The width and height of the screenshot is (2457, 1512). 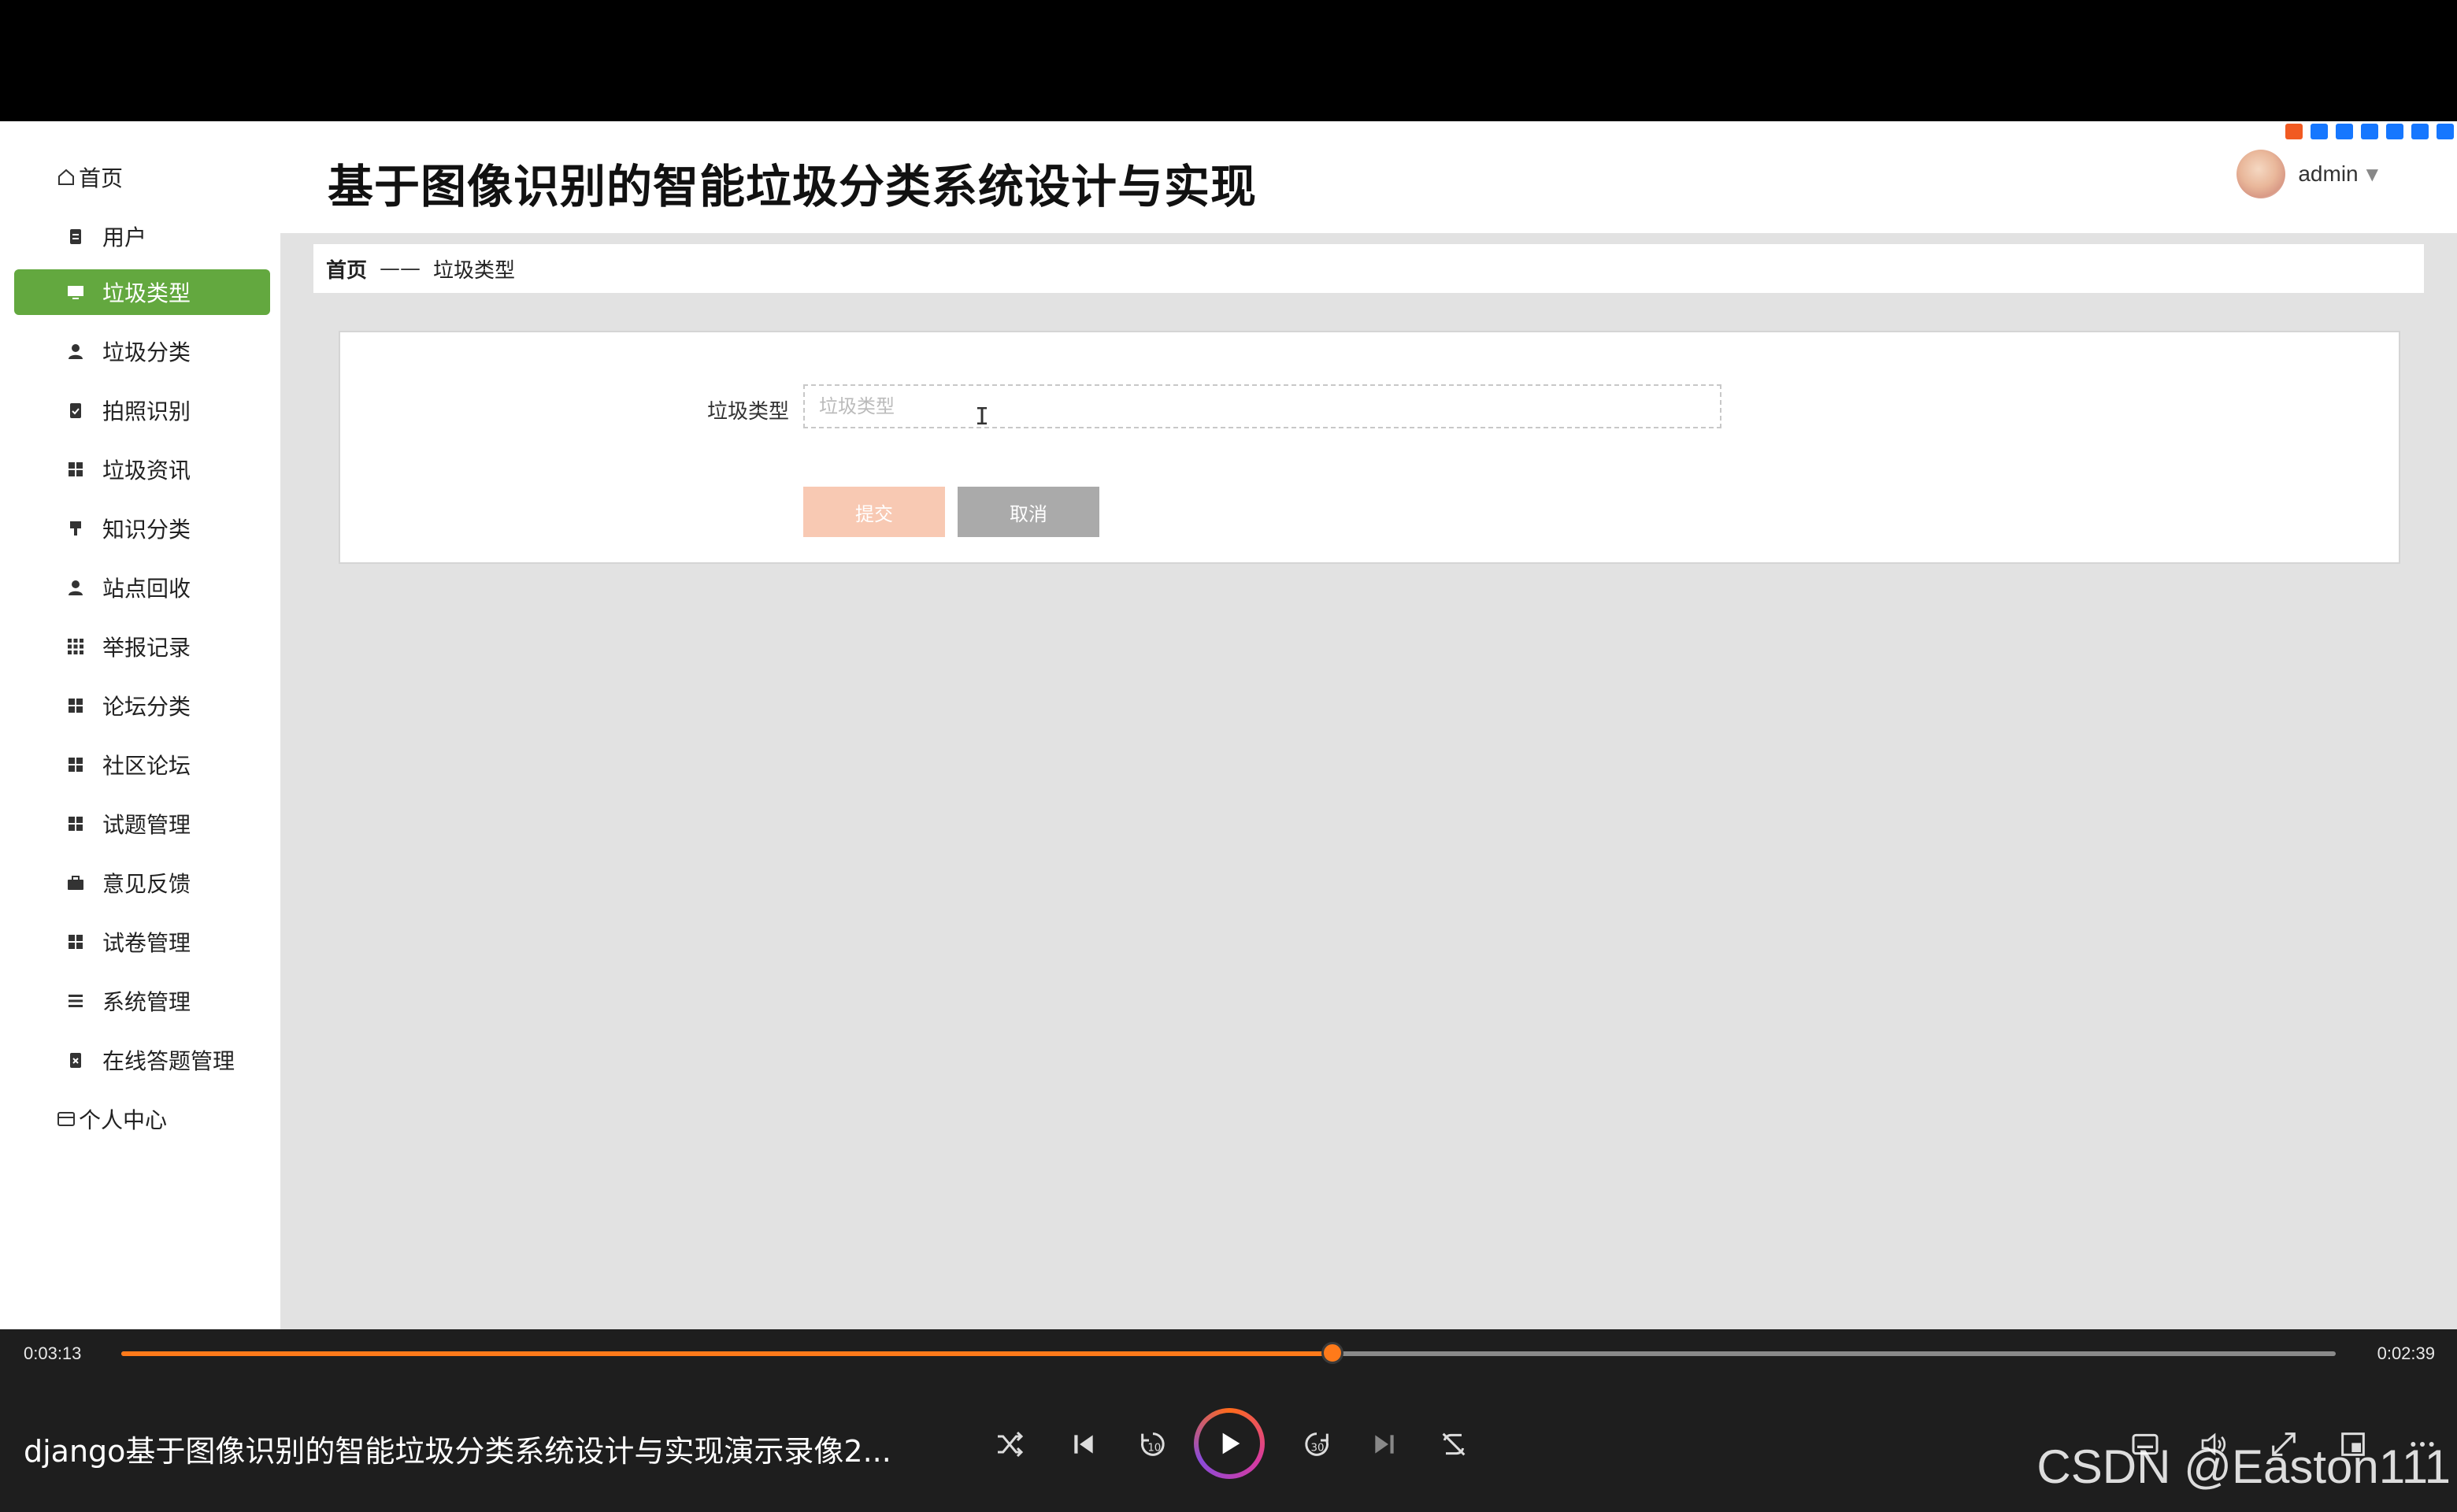 What do you see at coordinates (727, 1353) in the screenshot?
I see `seek-bar-progress` at bounding box center [727, 1353].